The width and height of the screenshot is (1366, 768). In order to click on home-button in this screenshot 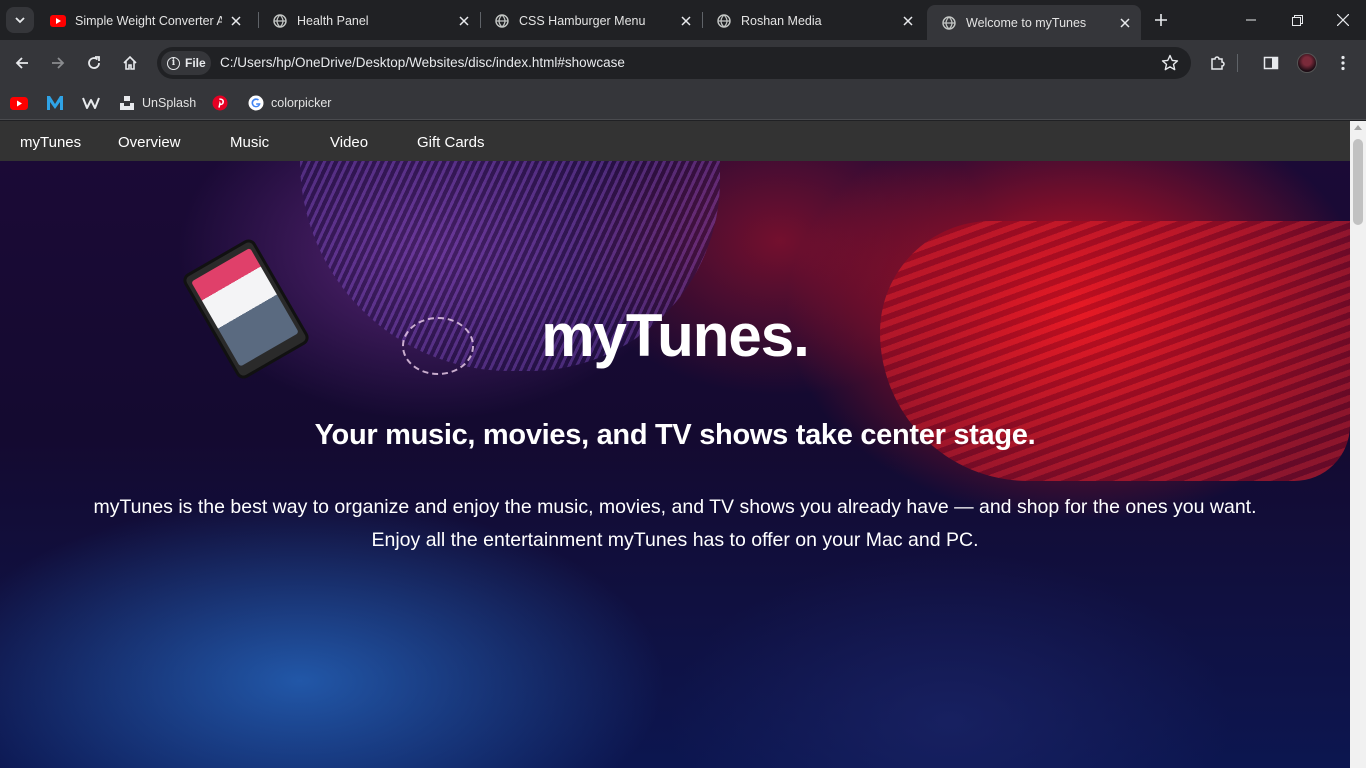, I will do `click(130, 63)`.